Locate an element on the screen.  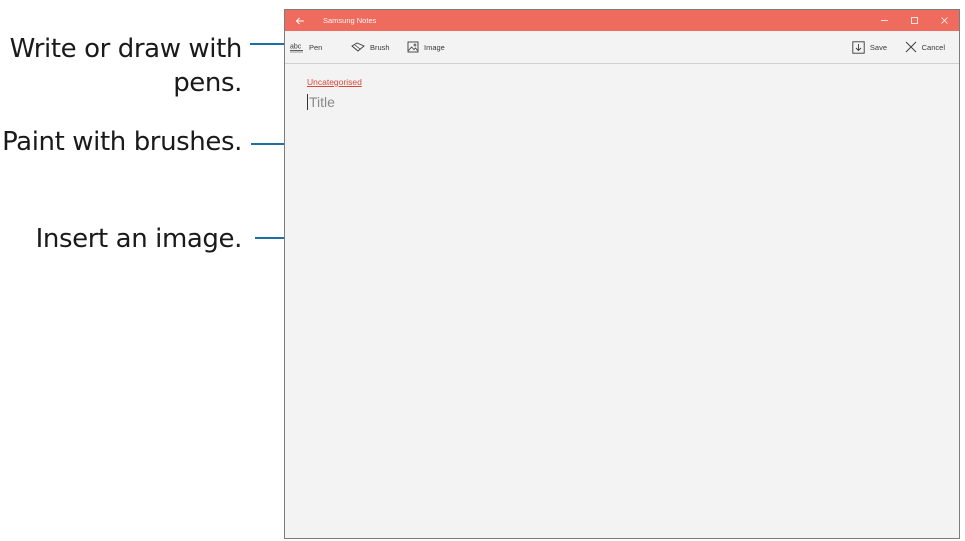
save-button: Save is located at coordinates (869, 47).